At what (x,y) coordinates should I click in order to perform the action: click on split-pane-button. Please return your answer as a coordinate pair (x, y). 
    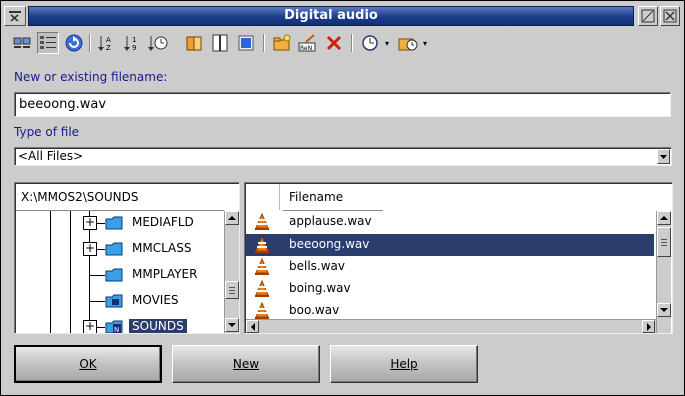
    Looking at the image, I should click on (220, 43).